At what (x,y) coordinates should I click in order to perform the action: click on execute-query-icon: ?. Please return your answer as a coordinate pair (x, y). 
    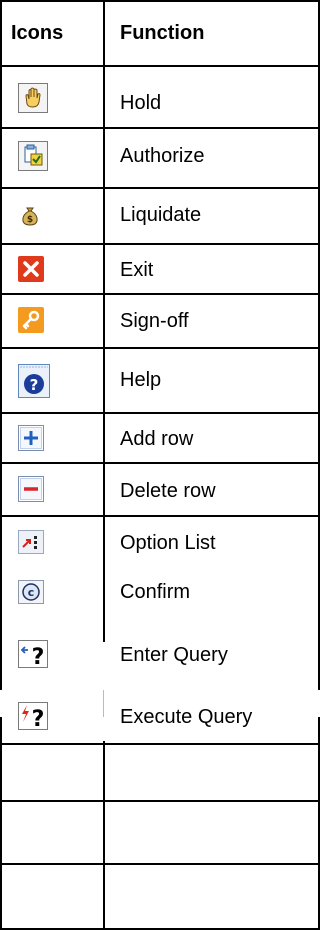
    Looking at the image, I should click on (33, 718).